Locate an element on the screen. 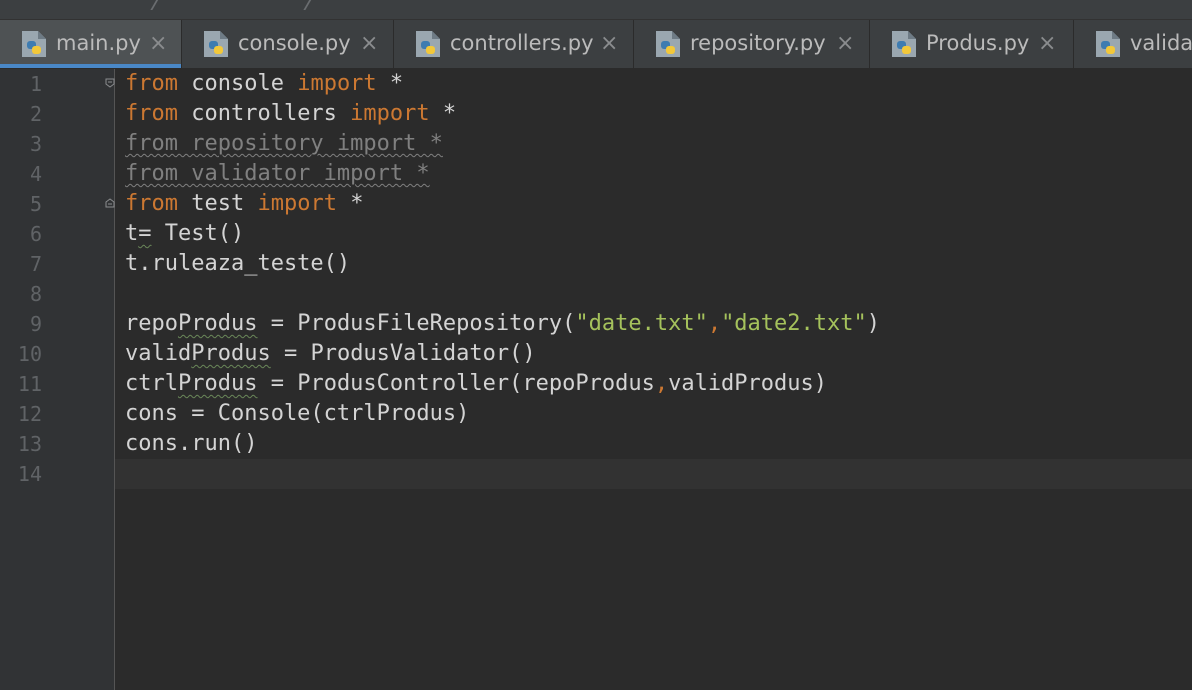 The width and height of the screenshot is (1192, 690). code-line-5: from test import * is located at coordinates (244, 204).